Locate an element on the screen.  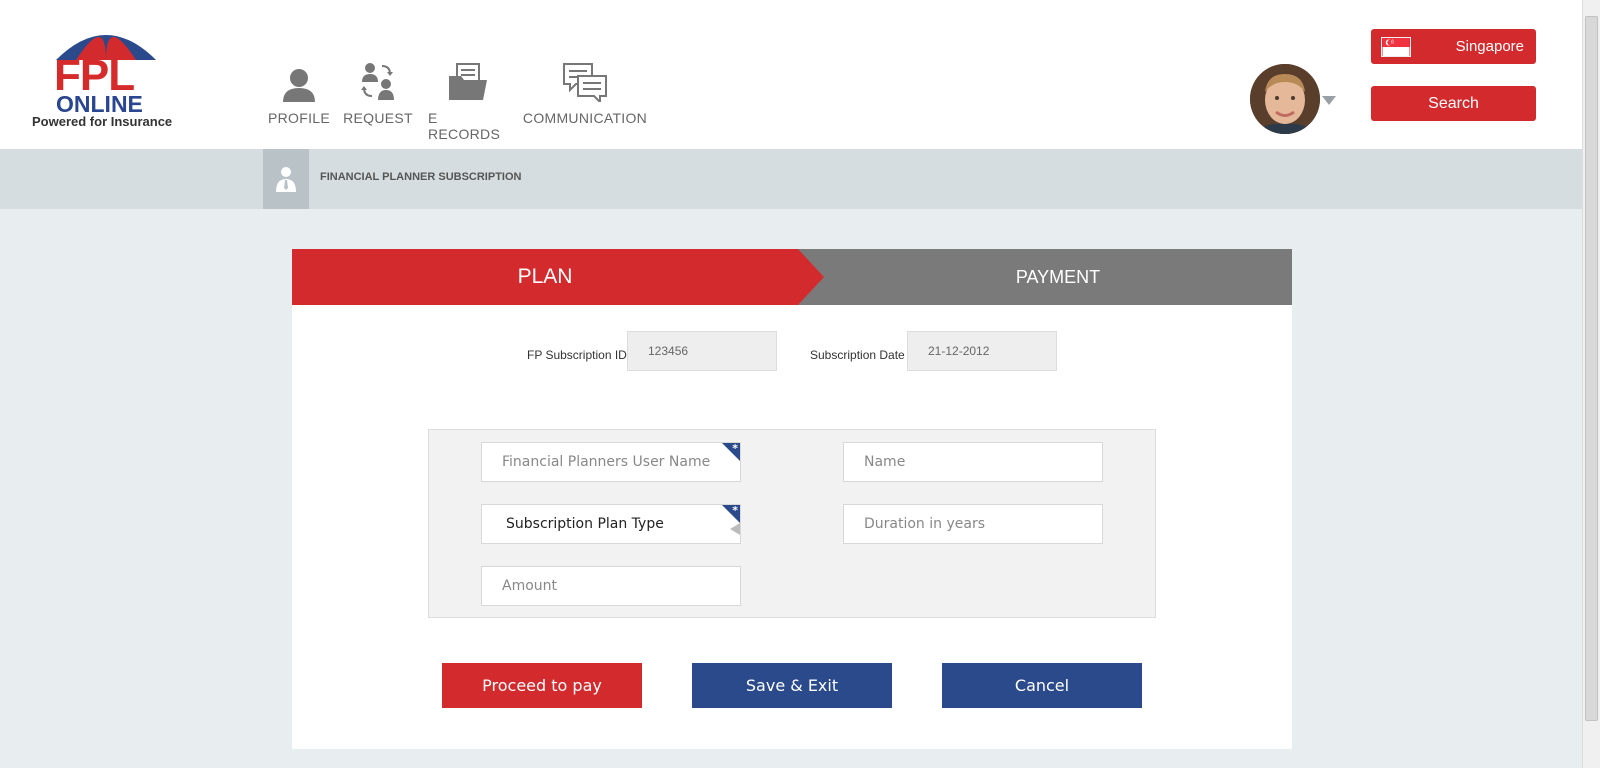
subscription-date-label: Subscription Date is located at coordinates (857, 355).